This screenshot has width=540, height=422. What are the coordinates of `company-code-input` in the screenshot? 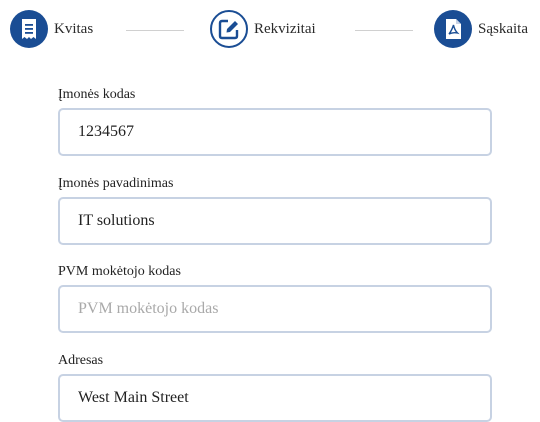 It's located at (275, 132).